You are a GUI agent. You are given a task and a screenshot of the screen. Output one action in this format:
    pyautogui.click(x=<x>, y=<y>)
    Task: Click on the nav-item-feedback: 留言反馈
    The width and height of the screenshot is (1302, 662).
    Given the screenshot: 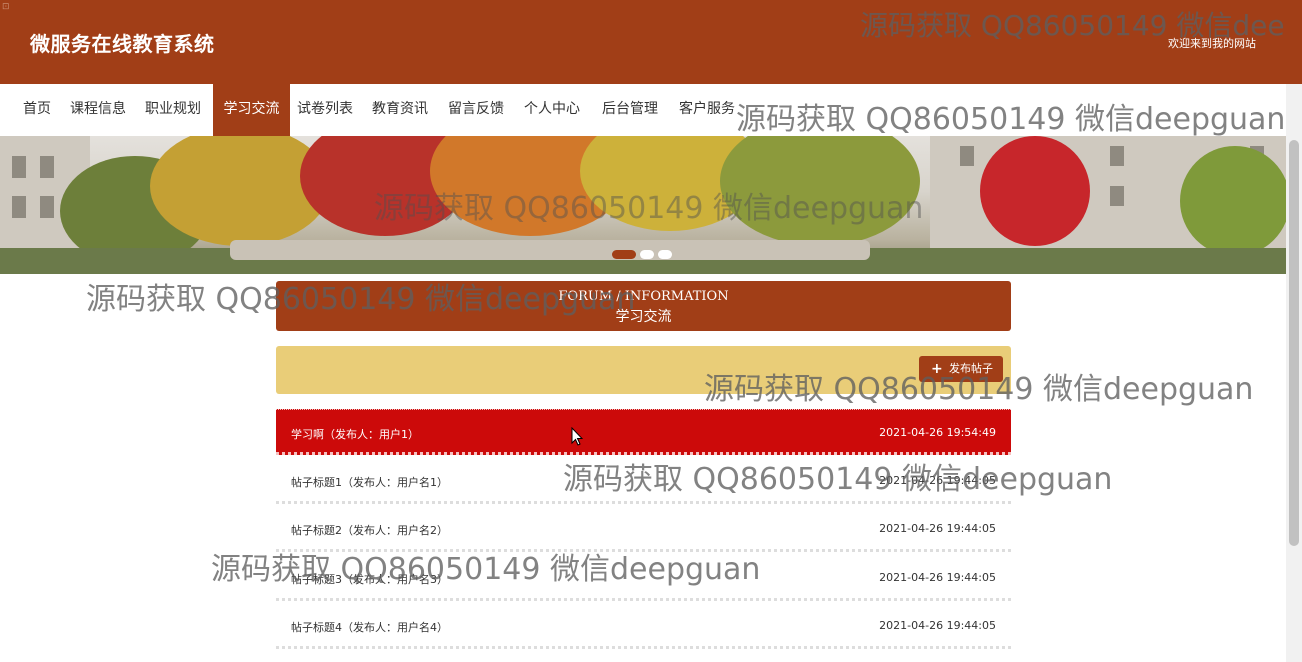 What is the action you would take?
    pyautogui.click(x=476, y=110)
    